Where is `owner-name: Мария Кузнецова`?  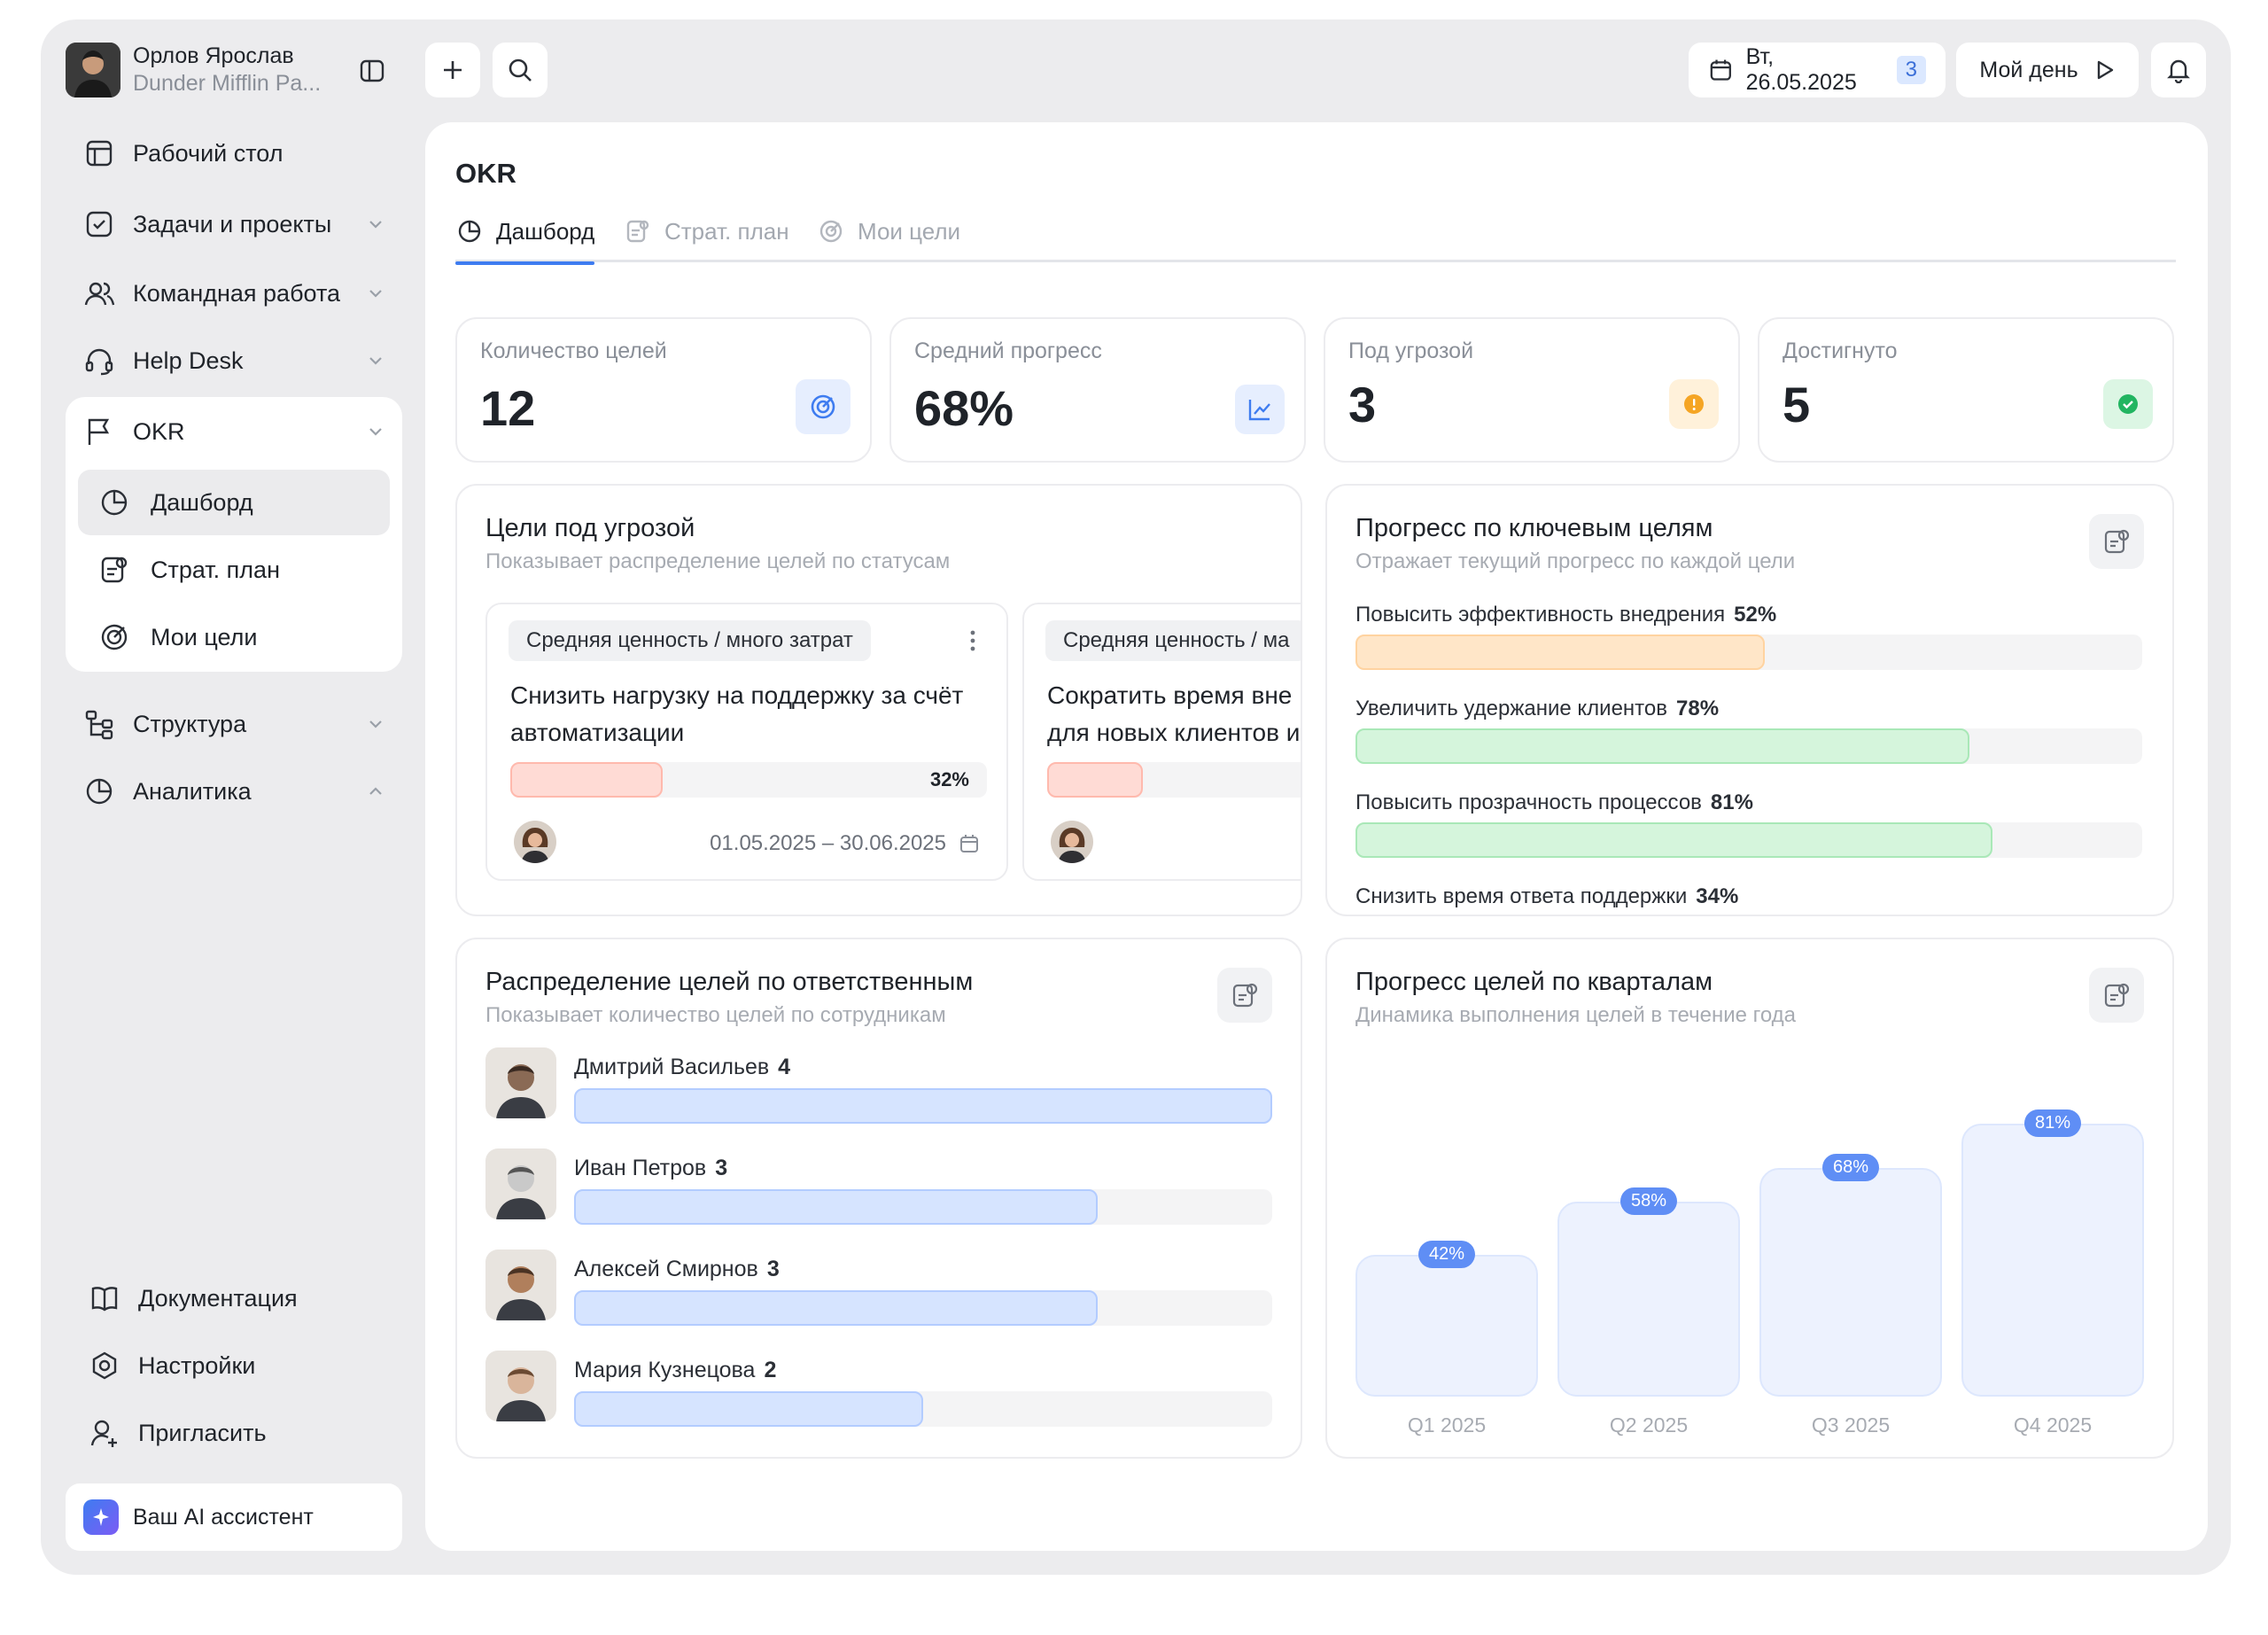
owner-name: Мария Кузнецова is located at coordinates (665, 1370).